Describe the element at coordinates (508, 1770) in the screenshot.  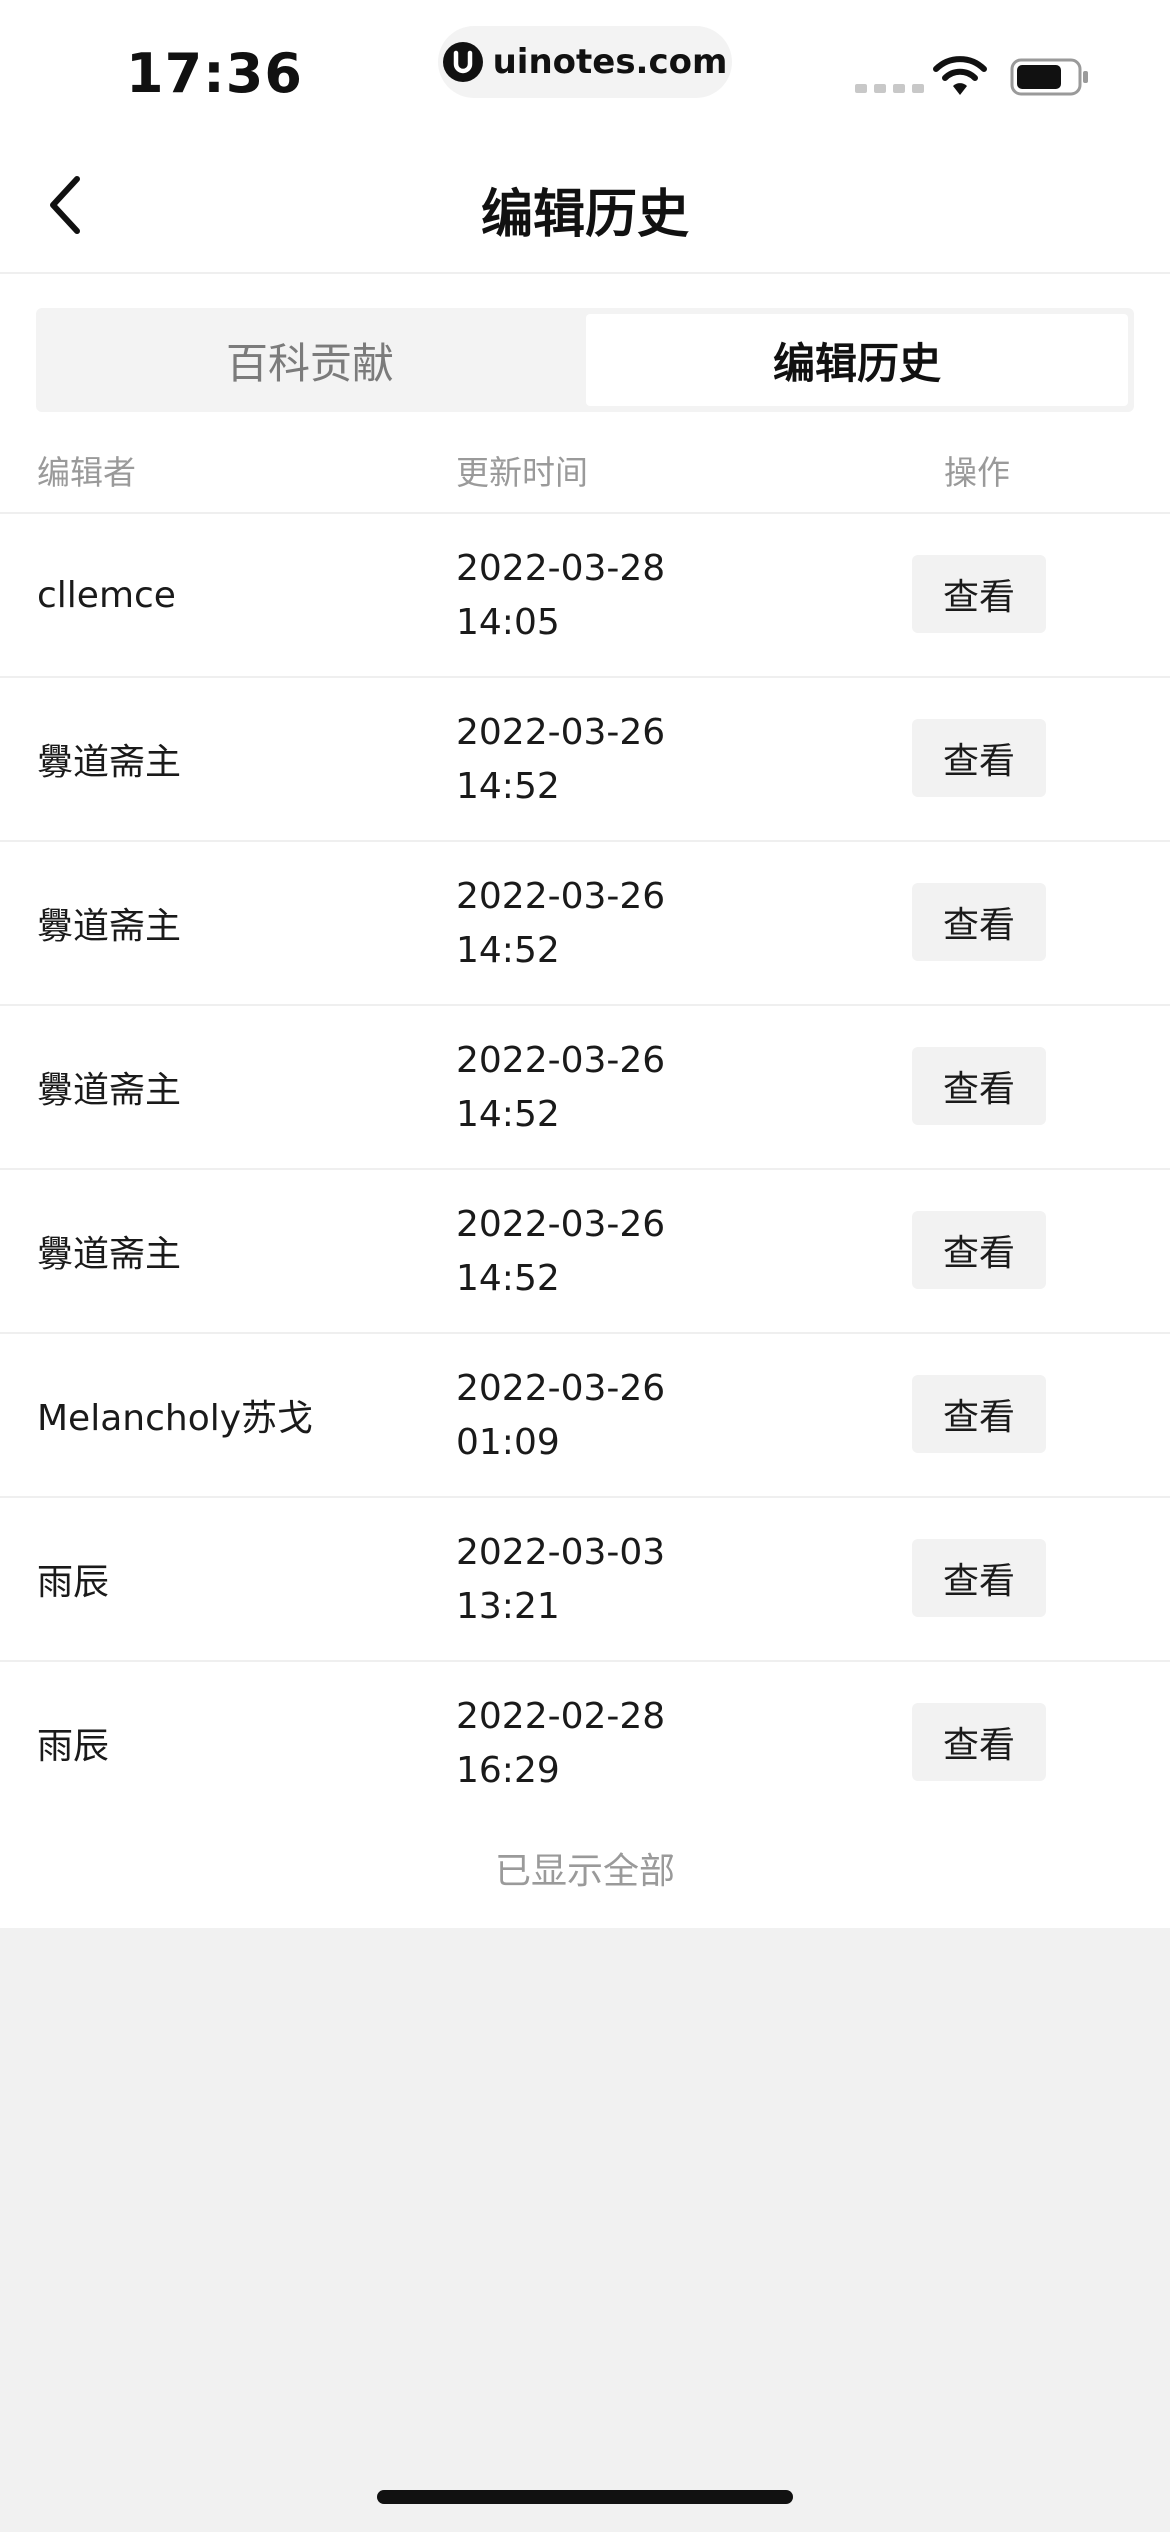
I see `update-clock: 16:29` at that location.